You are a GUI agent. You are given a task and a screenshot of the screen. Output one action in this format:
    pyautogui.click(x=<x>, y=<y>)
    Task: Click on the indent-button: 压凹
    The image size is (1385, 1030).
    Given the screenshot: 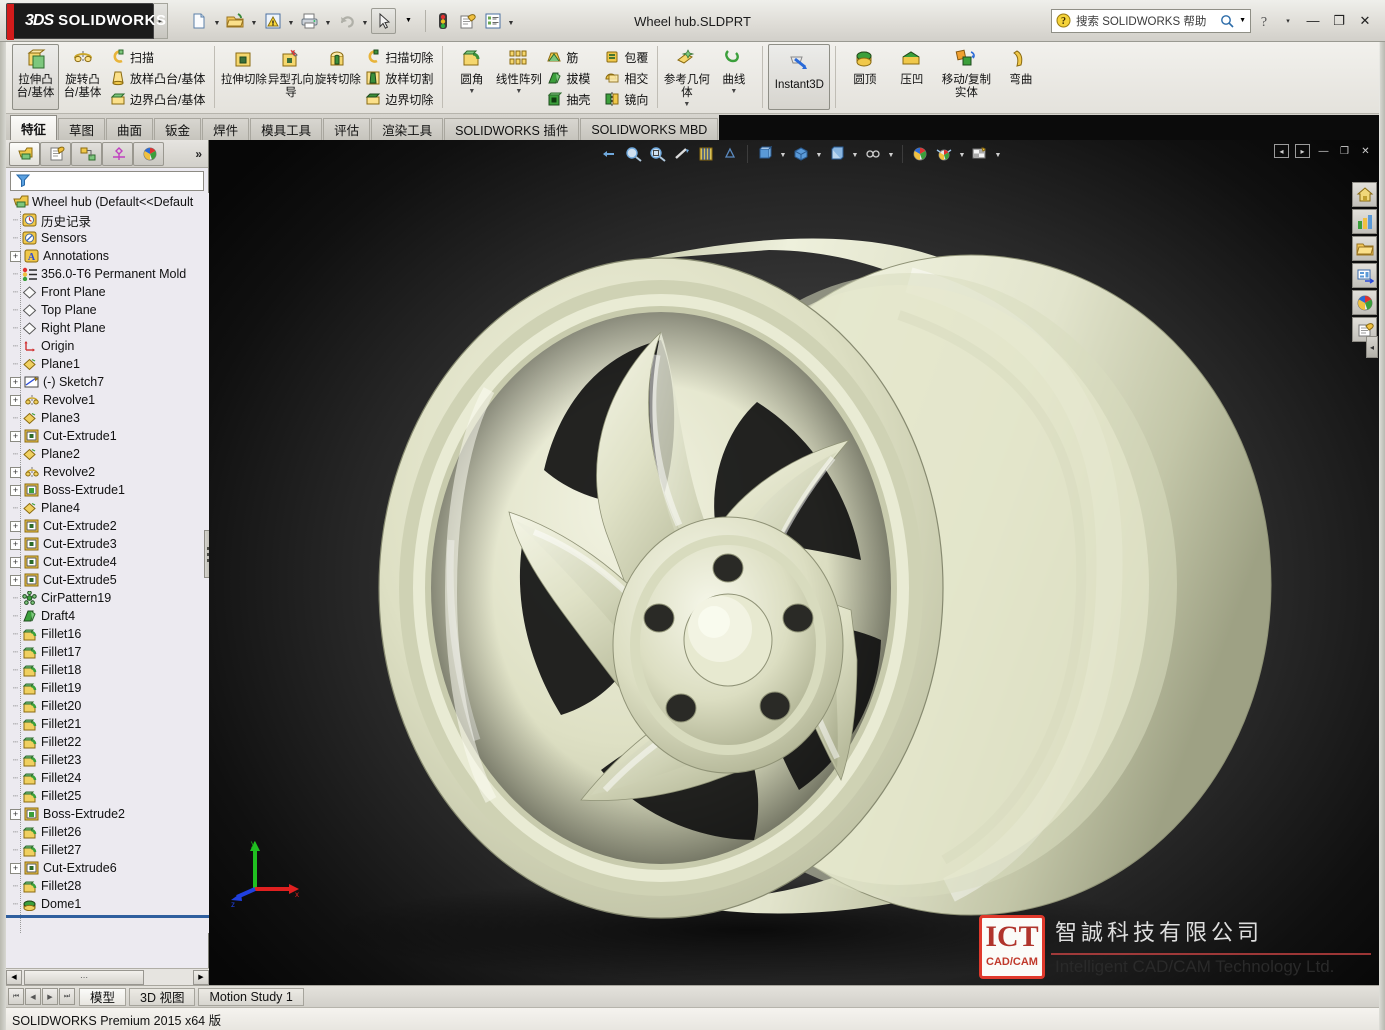 What is the action you would take?
    pyautogui.click(x=911, y=77)
    